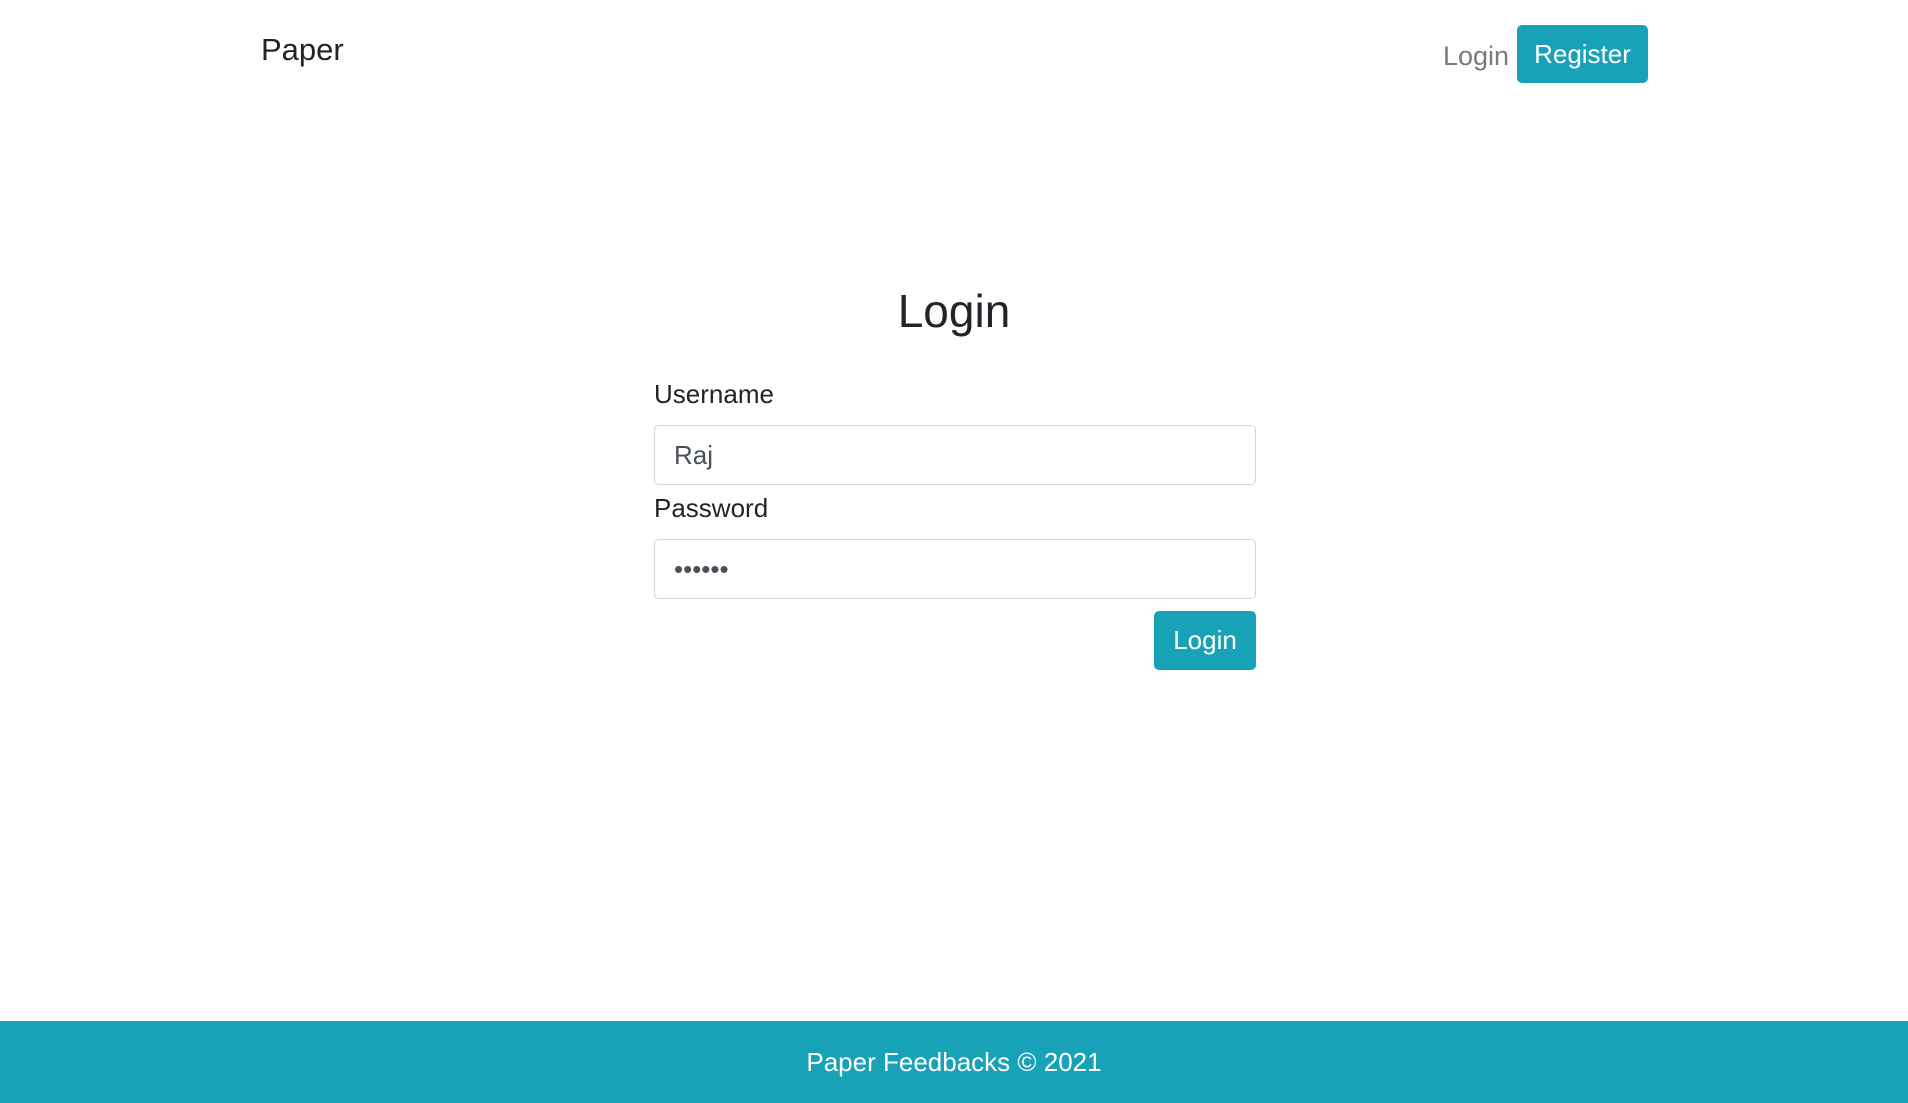 The width and height of the screenshot is (1908, 1103). I want to click on register-button: Register, so click(1582, 54).